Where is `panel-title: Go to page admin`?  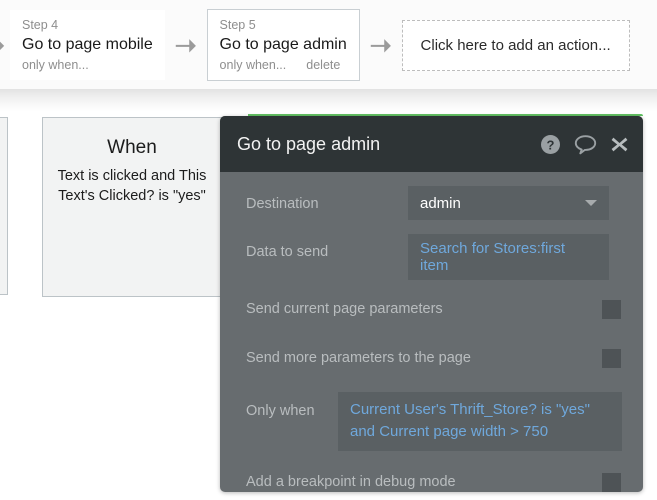 panel-title: Go to page admin is located at coordinates (309, 144).